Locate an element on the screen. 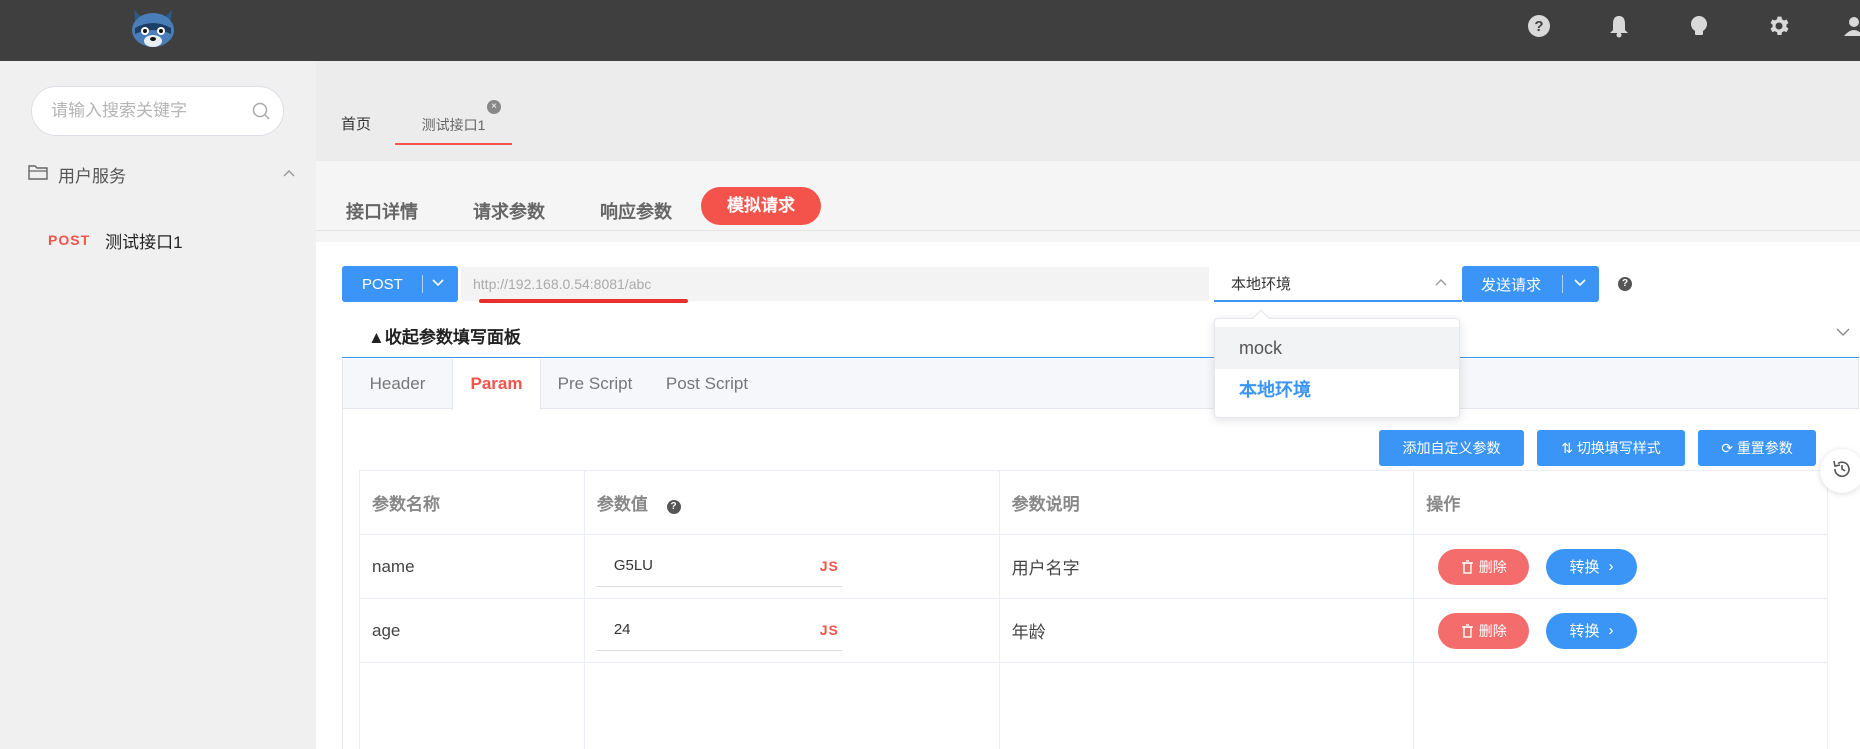  trash-icon is located at coordinates (1470, 631).